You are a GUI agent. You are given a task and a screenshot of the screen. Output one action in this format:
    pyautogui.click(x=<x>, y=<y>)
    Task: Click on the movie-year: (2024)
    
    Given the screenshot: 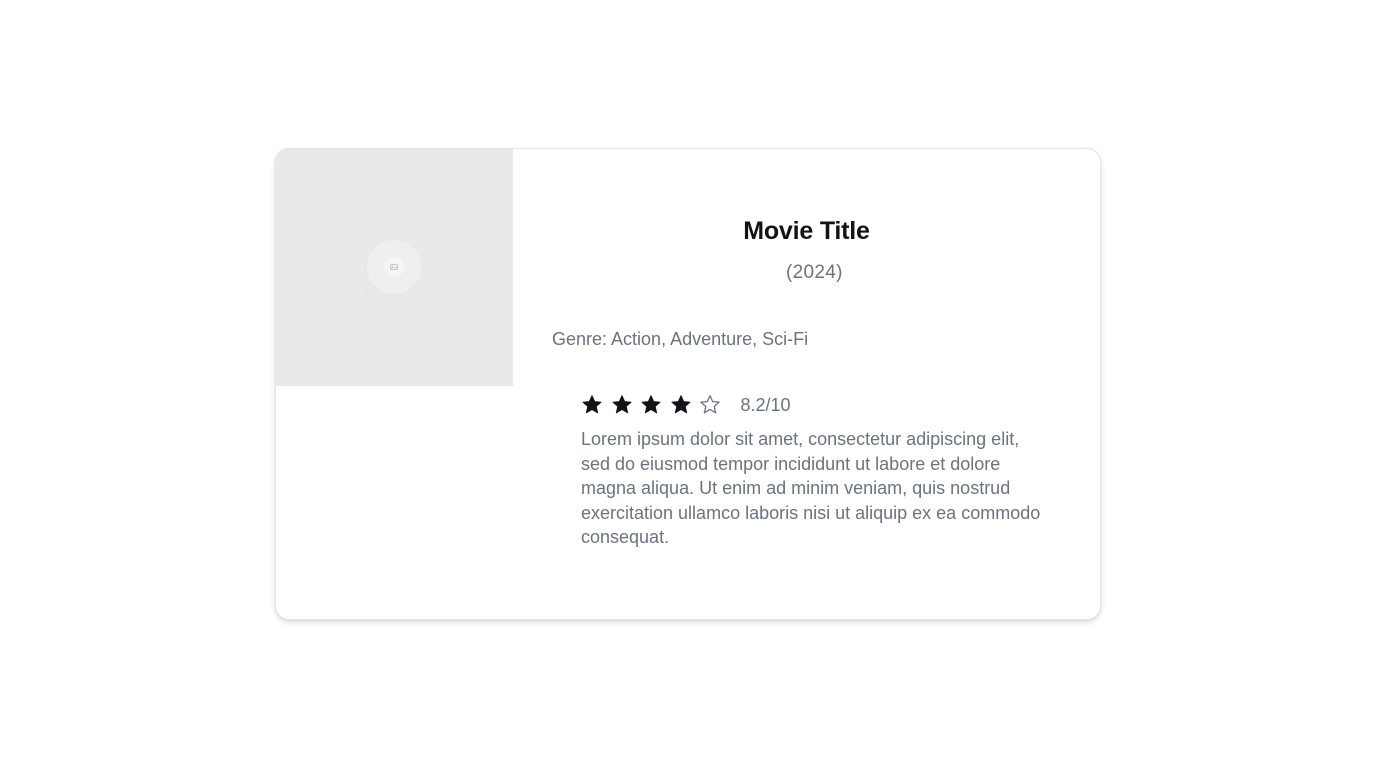 What is the action you would take?
    pyautogui.click(x=814, y=272)
    